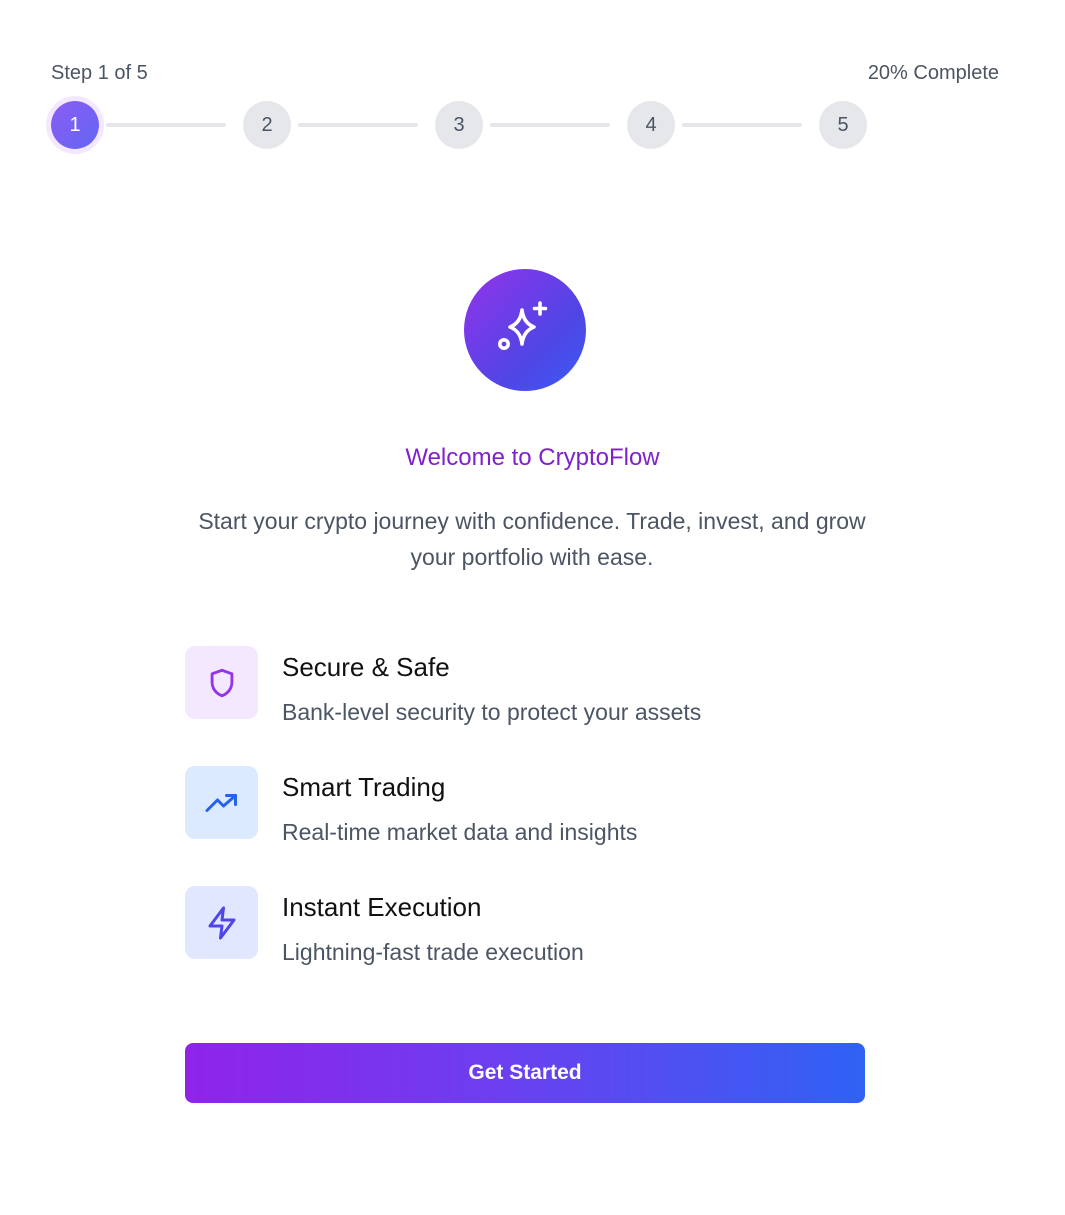 This screenshot has width=1065, height=1215. Describe the element at coordinates (364, 787) in the screenshot. I see `feature-title: Smart Trading` at that location.